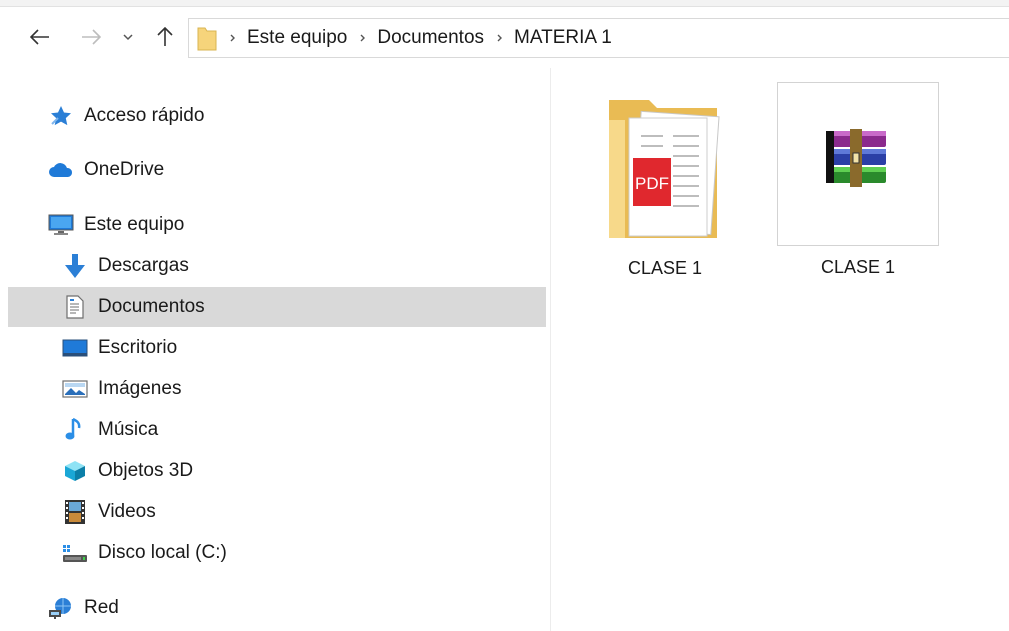 The width and height of the screenshot is (1009, 631). Describe the element at coordinates (128, 429) in the screenshot. I see `sidebar-item-label: Música` at that location.